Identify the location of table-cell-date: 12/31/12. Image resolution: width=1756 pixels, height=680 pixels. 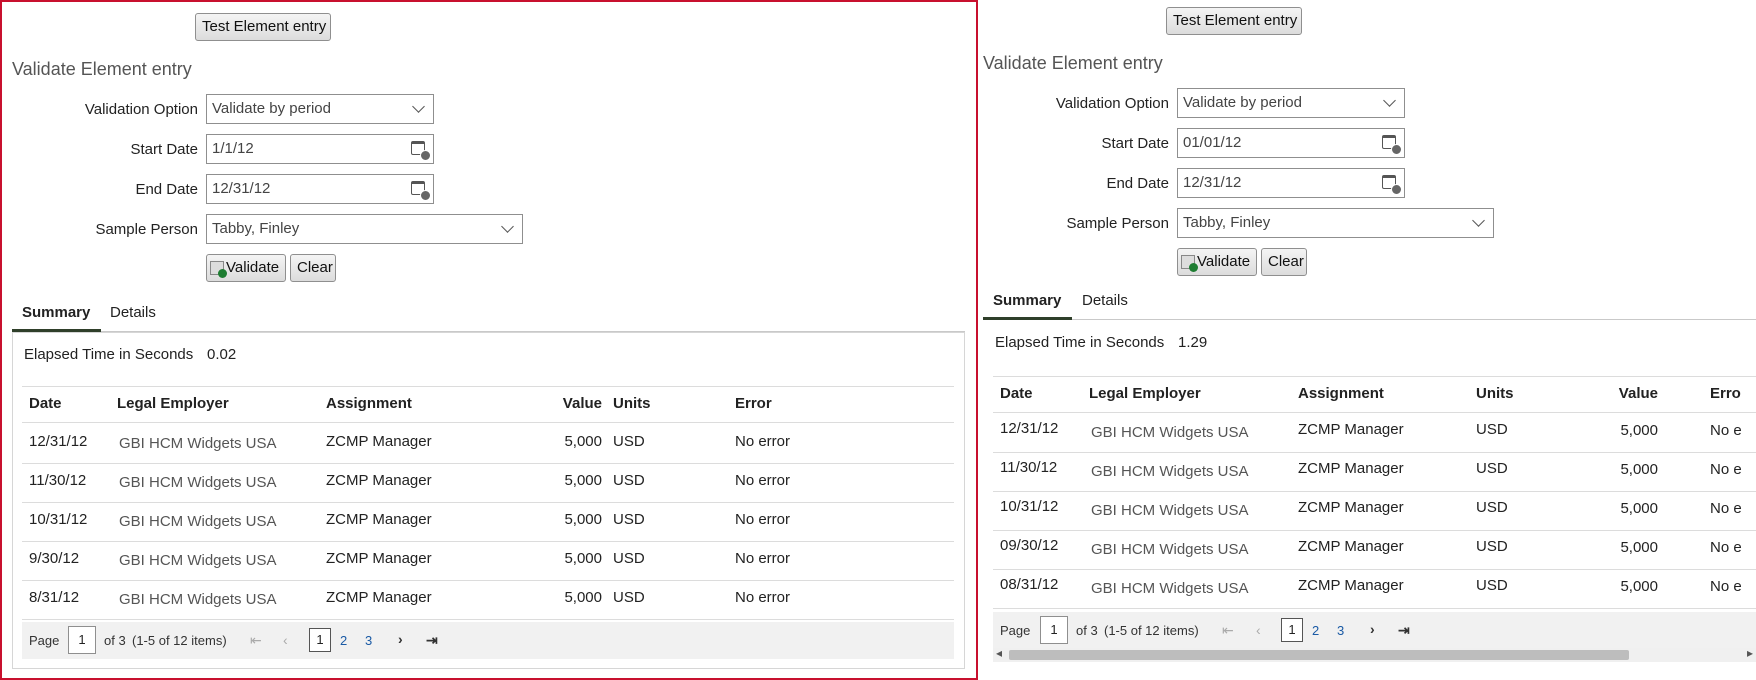
(58, 441).